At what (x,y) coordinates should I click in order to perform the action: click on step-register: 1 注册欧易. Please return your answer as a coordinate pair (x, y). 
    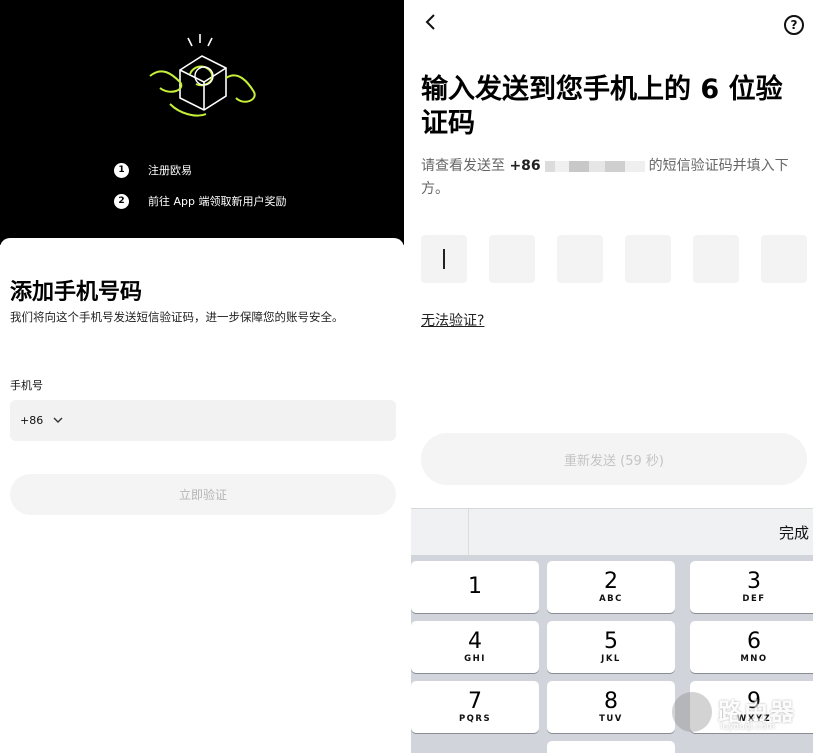
    Looking at the image, I should click on (153, 170).